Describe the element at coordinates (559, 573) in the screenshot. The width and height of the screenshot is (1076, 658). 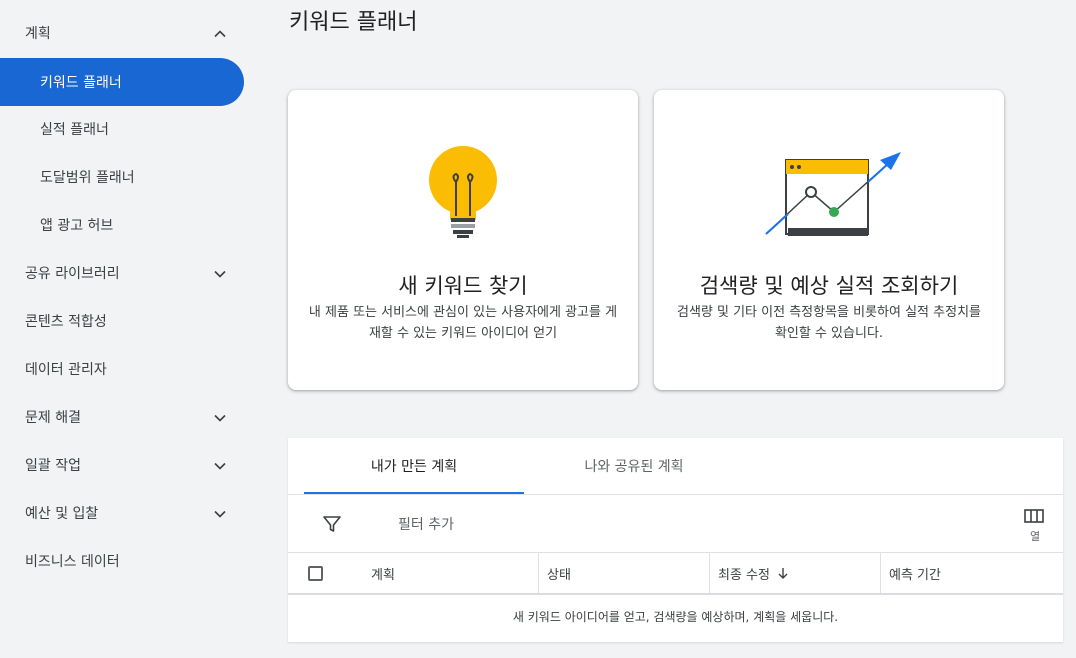
I see `column-header-status: 상태` at that location.